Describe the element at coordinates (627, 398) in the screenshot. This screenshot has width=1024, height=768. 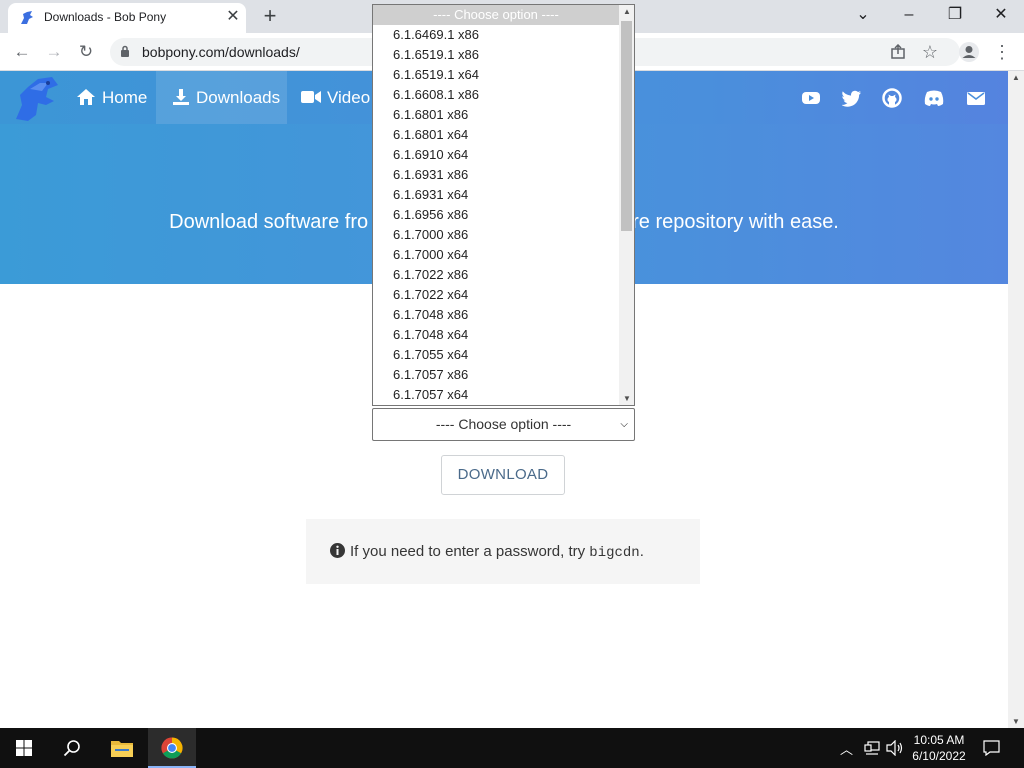
I see `dropdown-scroll-down-icon: ▼` at that location.